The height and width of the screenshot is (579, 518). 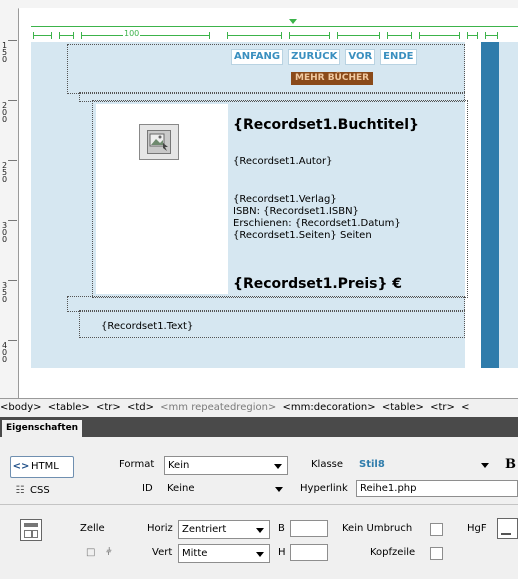 I want to click on height-label: H, so click(x=282, y=552).